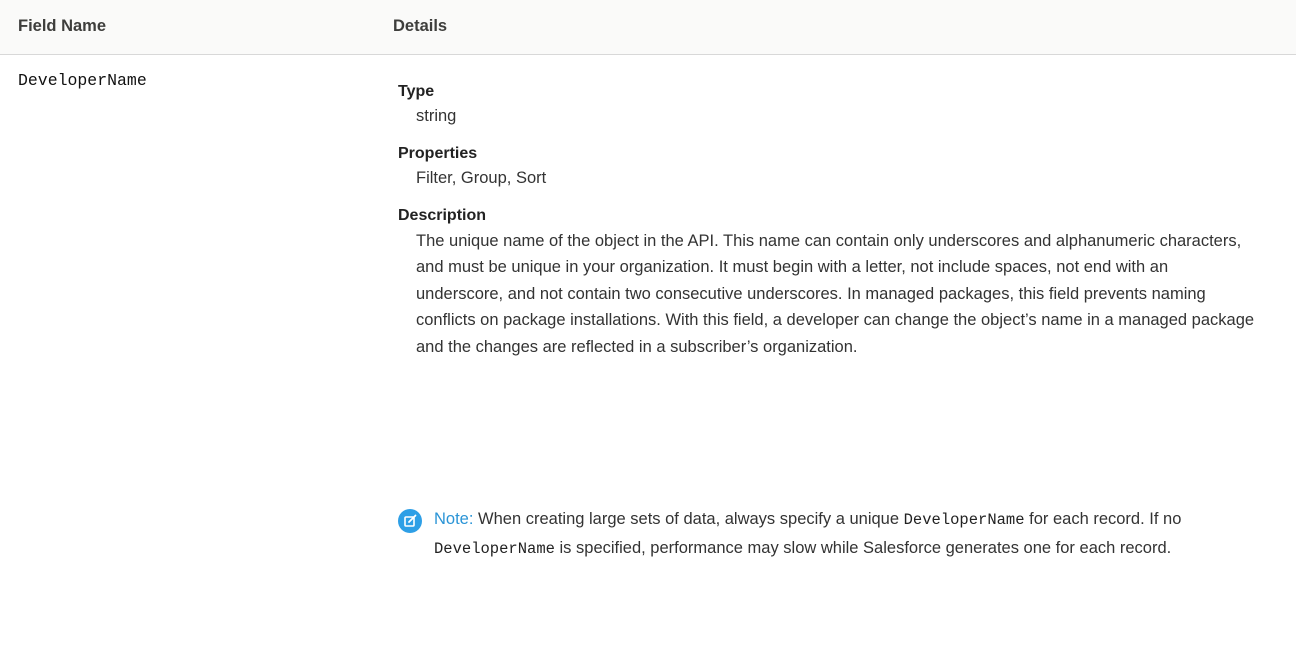 The height and width of the screenshot is (649, 1296). I want to click on properties-label: Properties, so click(438, 153).